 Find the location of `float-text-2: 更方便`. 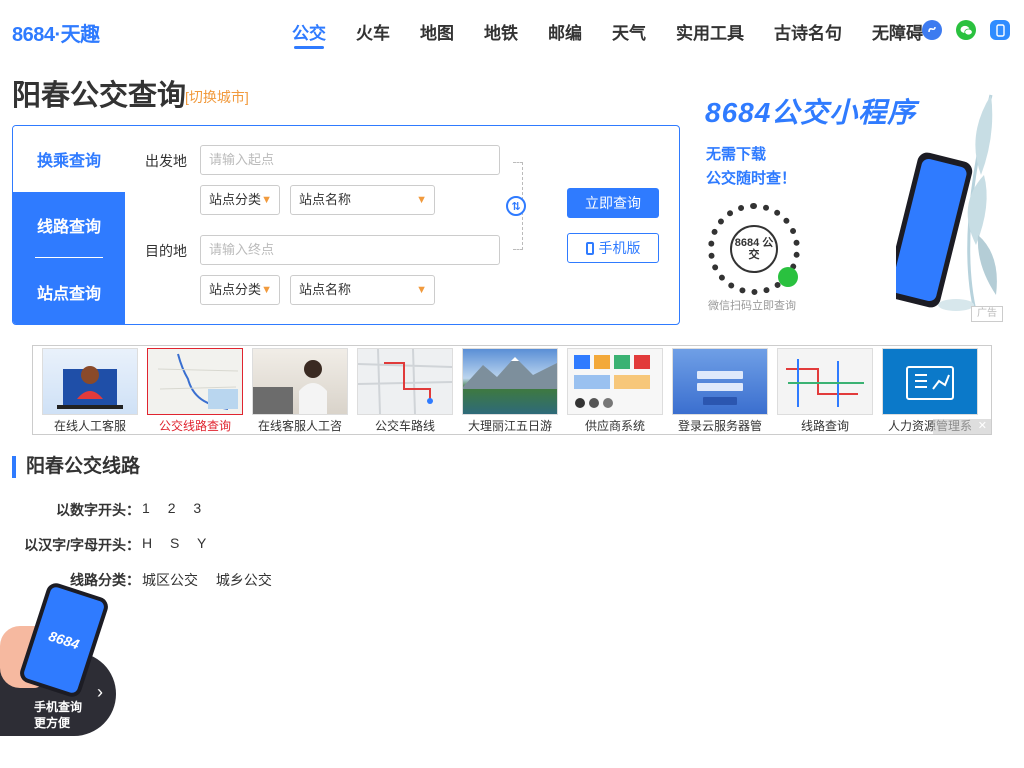

float-text-2: 更方便 is located at coordinates (52, 723).